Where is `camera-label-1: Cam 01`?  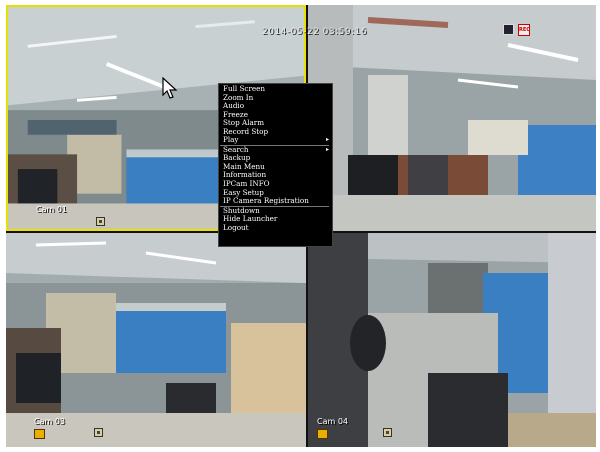
camera-label-1: Cam 01 is located at coordinates (52, 209).